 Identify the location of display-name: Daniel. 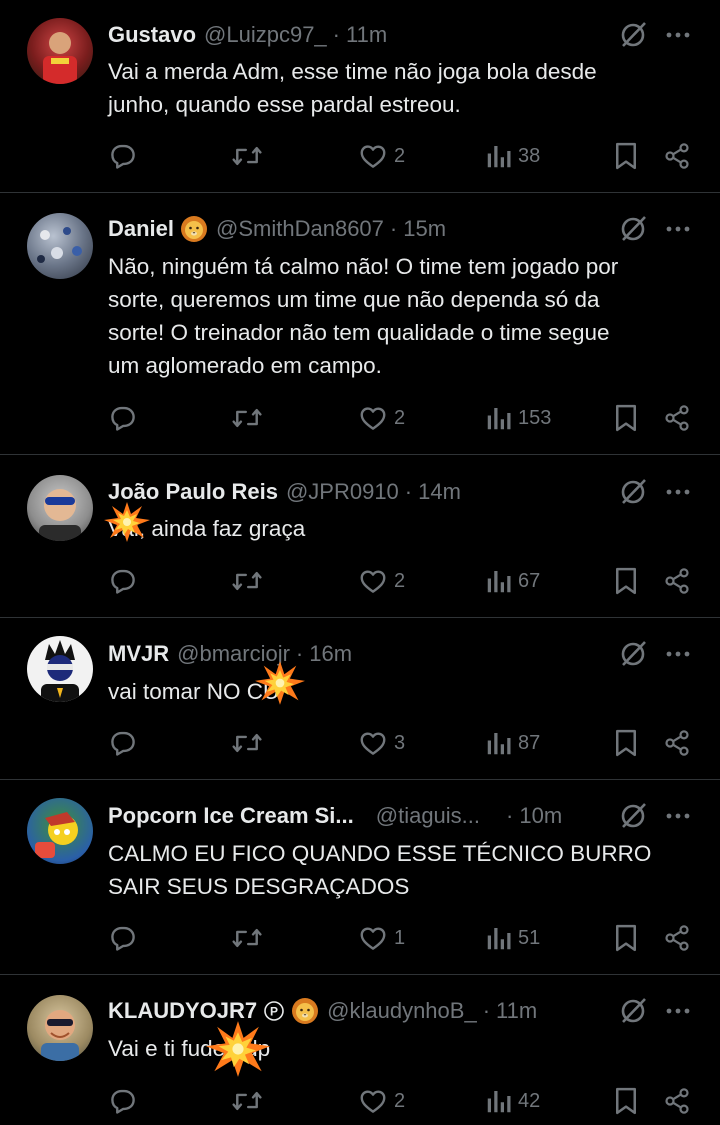
(141, 229).